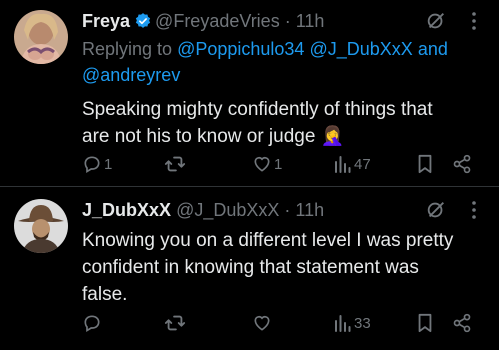  What do you see at coordinates (217, 21) in the screenshot?
I see `user-handle: @FreyadeVries` at bounding box center [217, 21].